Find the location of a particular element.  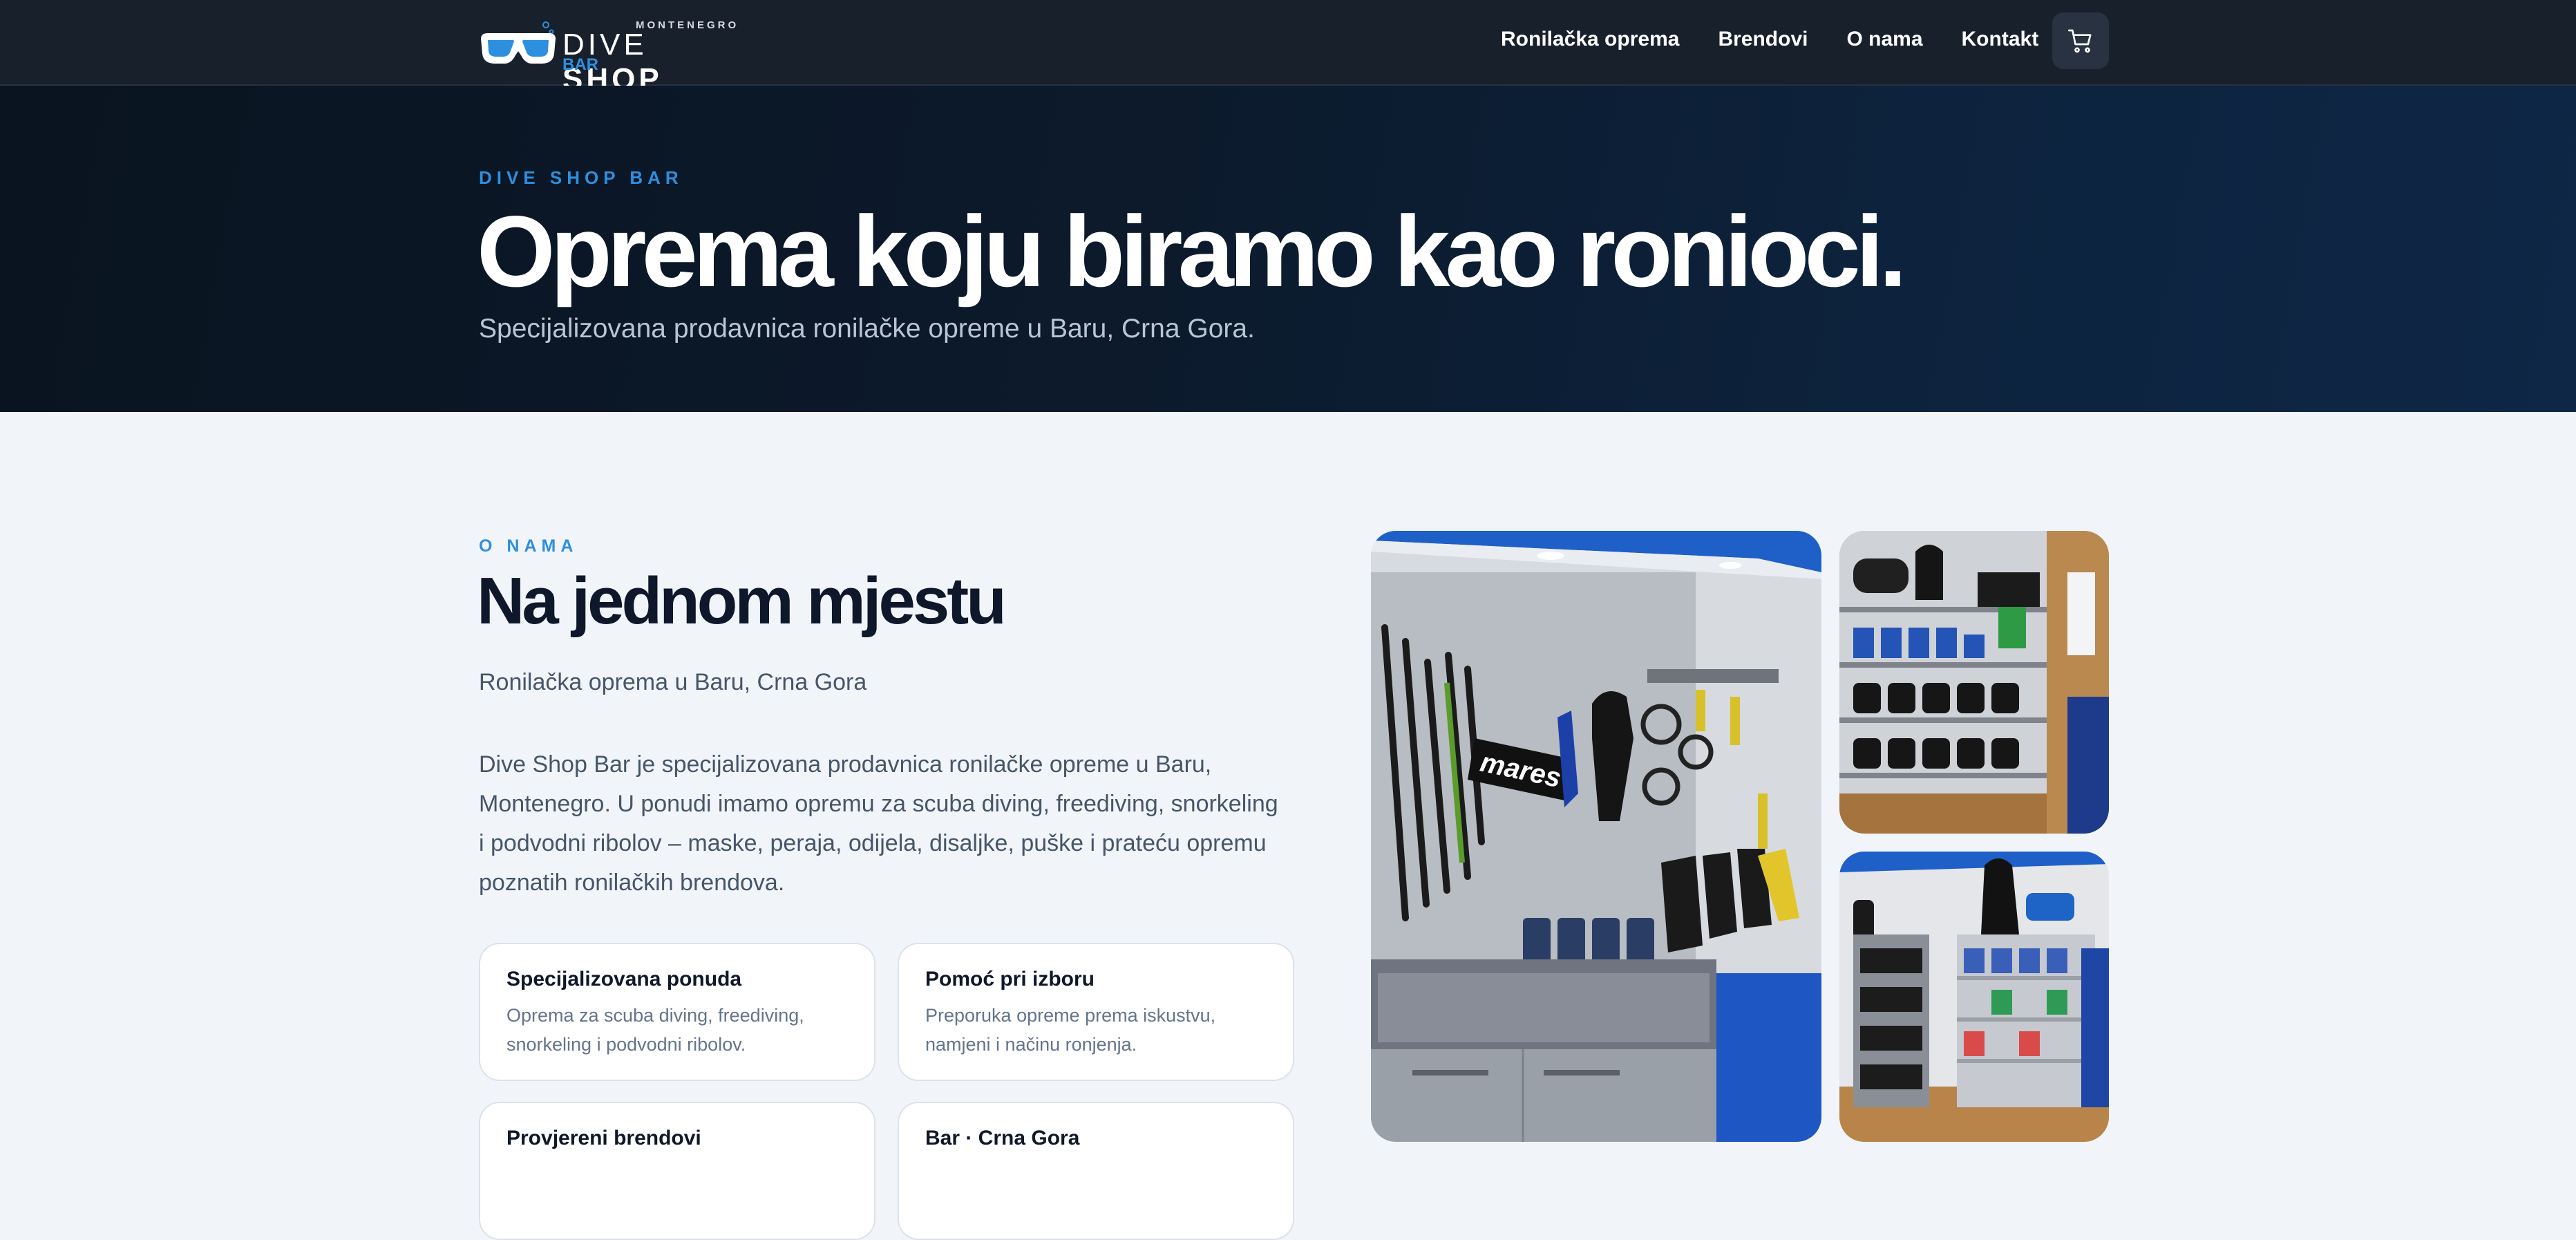

shop-shelves-photo is located at coordinates (1974, 682).